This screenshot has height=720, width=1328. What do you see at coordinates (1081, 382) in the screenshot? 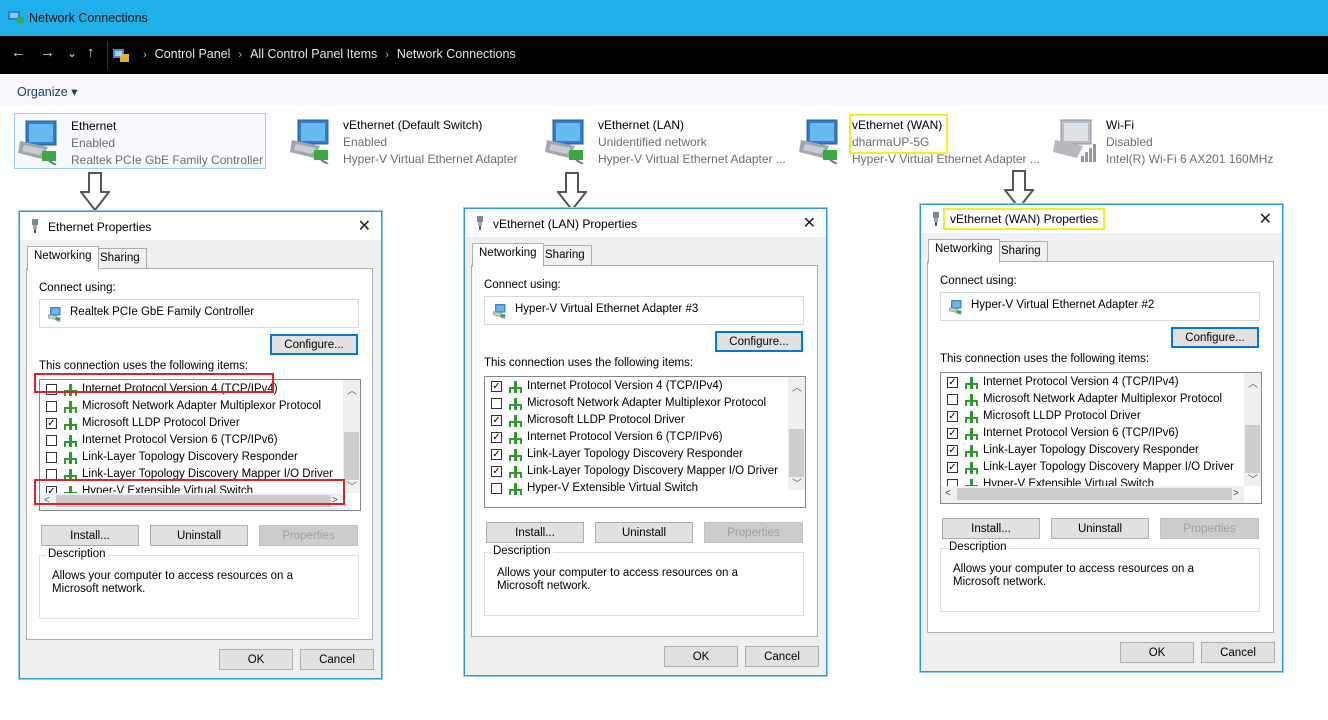
I see `item-label: Internet Protocol Version 4 (TCP/IPv4)` at bounding box center [1081, 382].